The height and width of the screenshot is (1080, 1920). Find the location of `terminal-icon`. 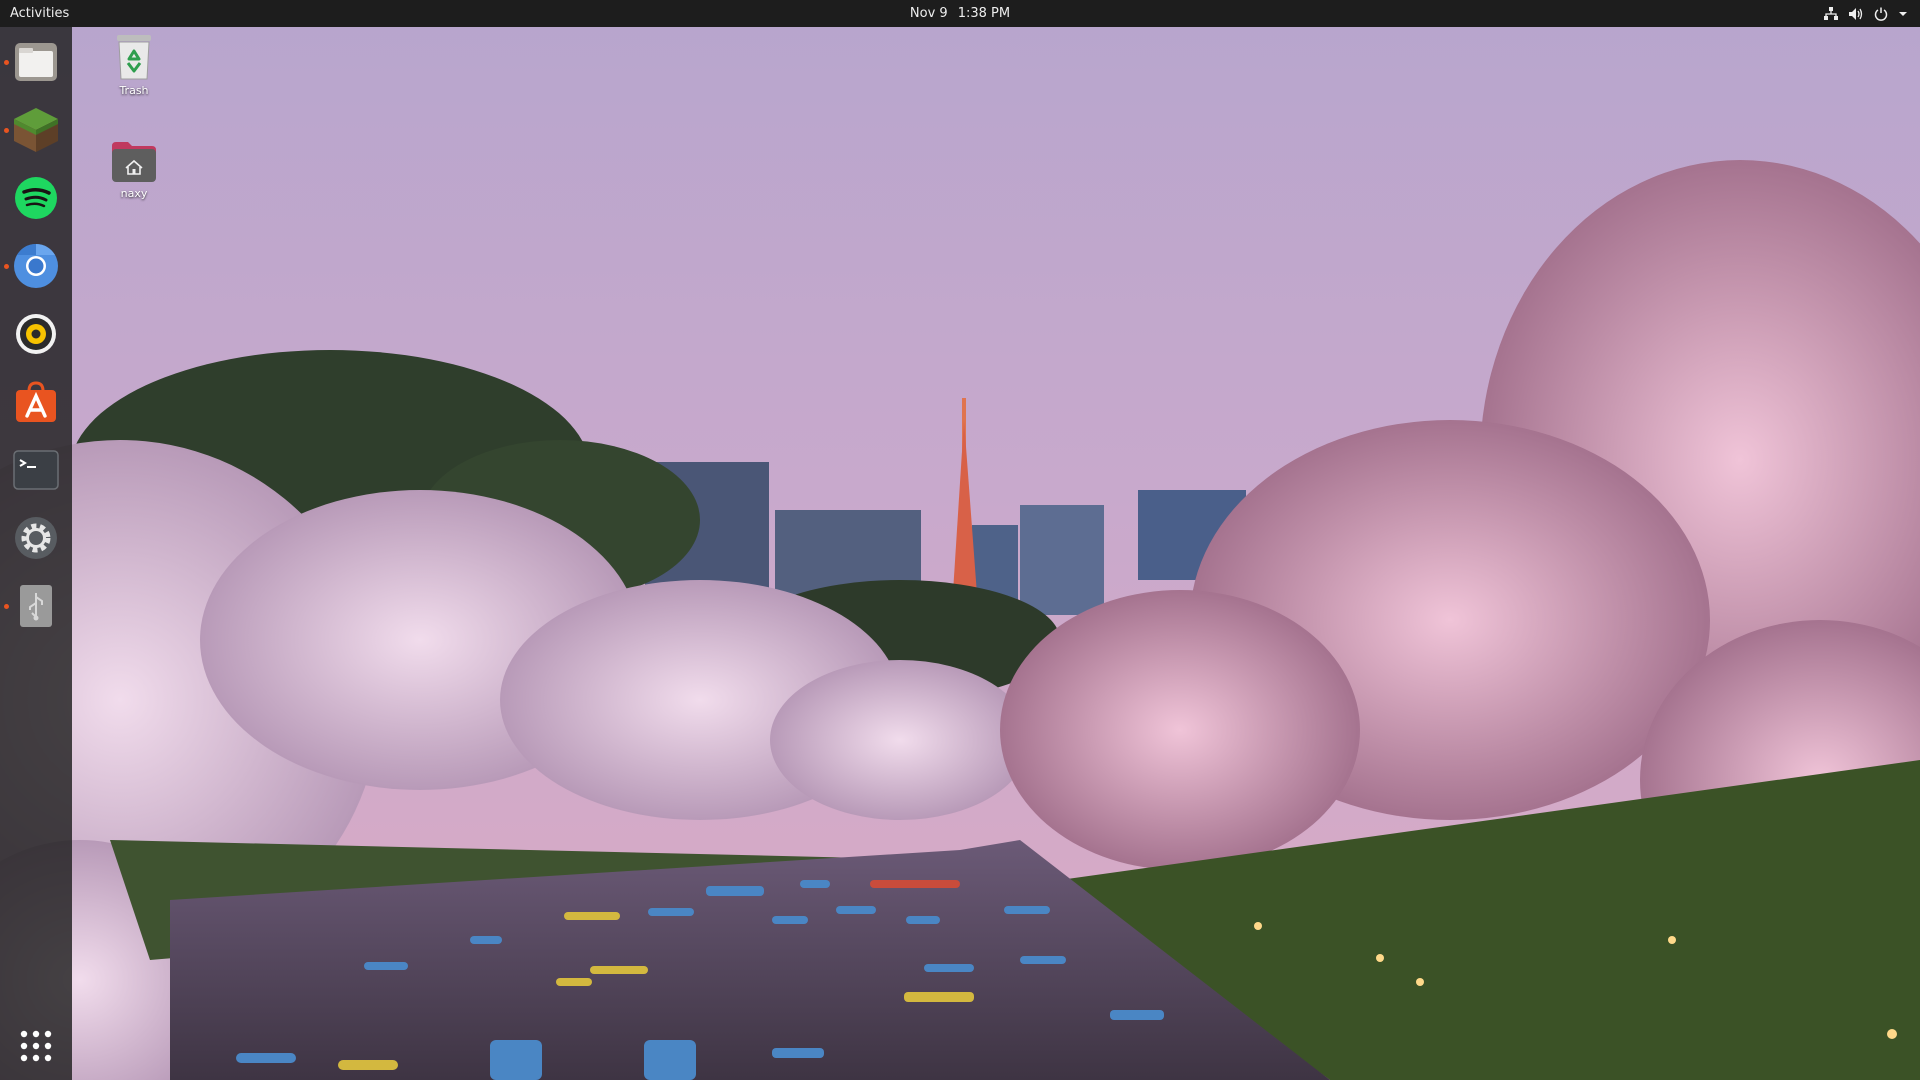

terminal-icon is located at coordinates (36, 470).